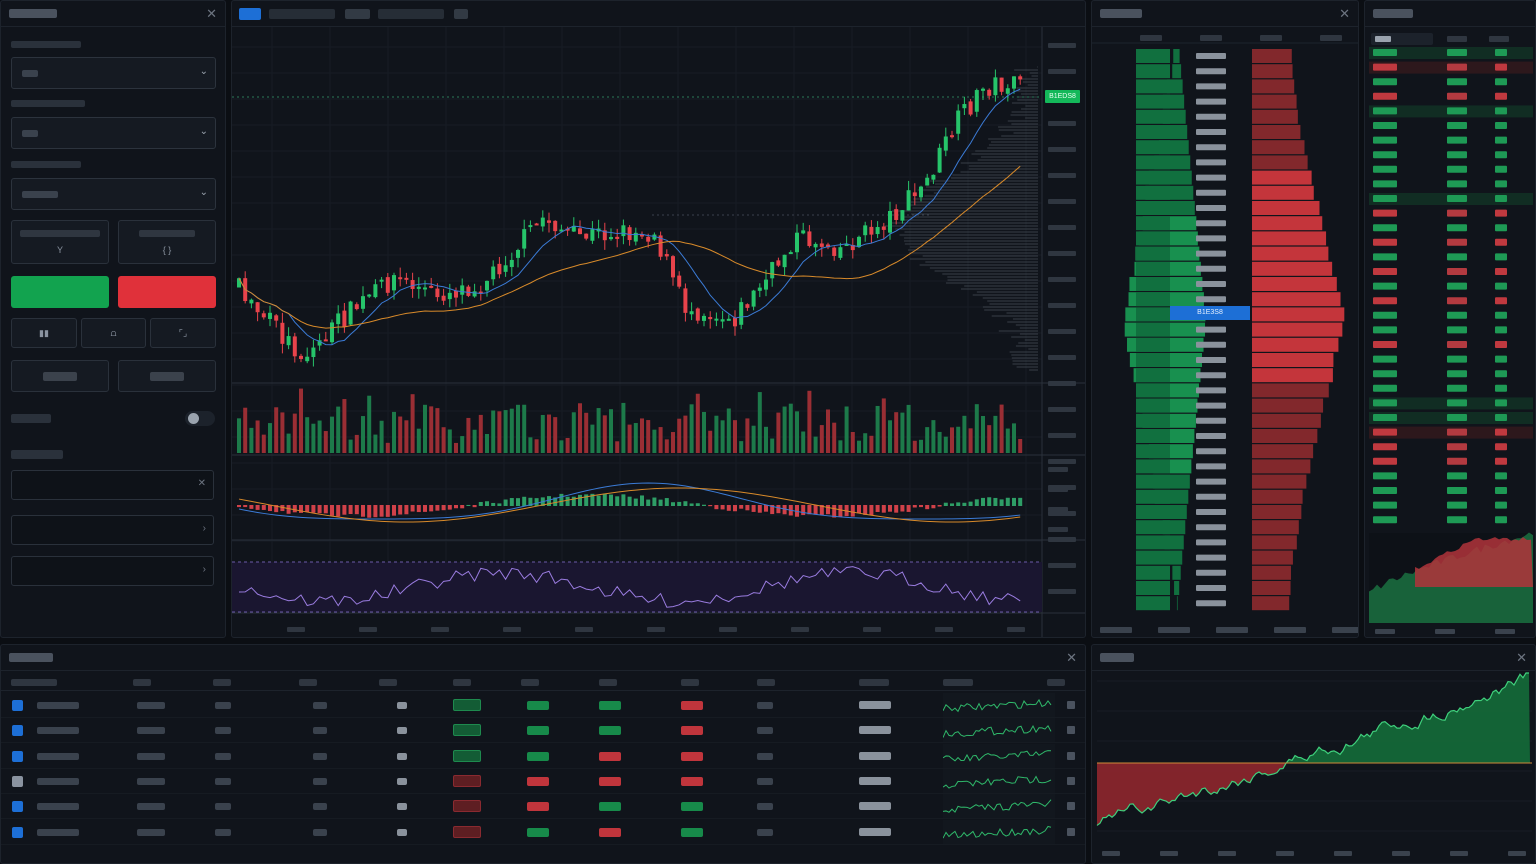  Describe the element at coordinates (1290, 253) in the screenshot. I see `ask-depth-bar` at that location.